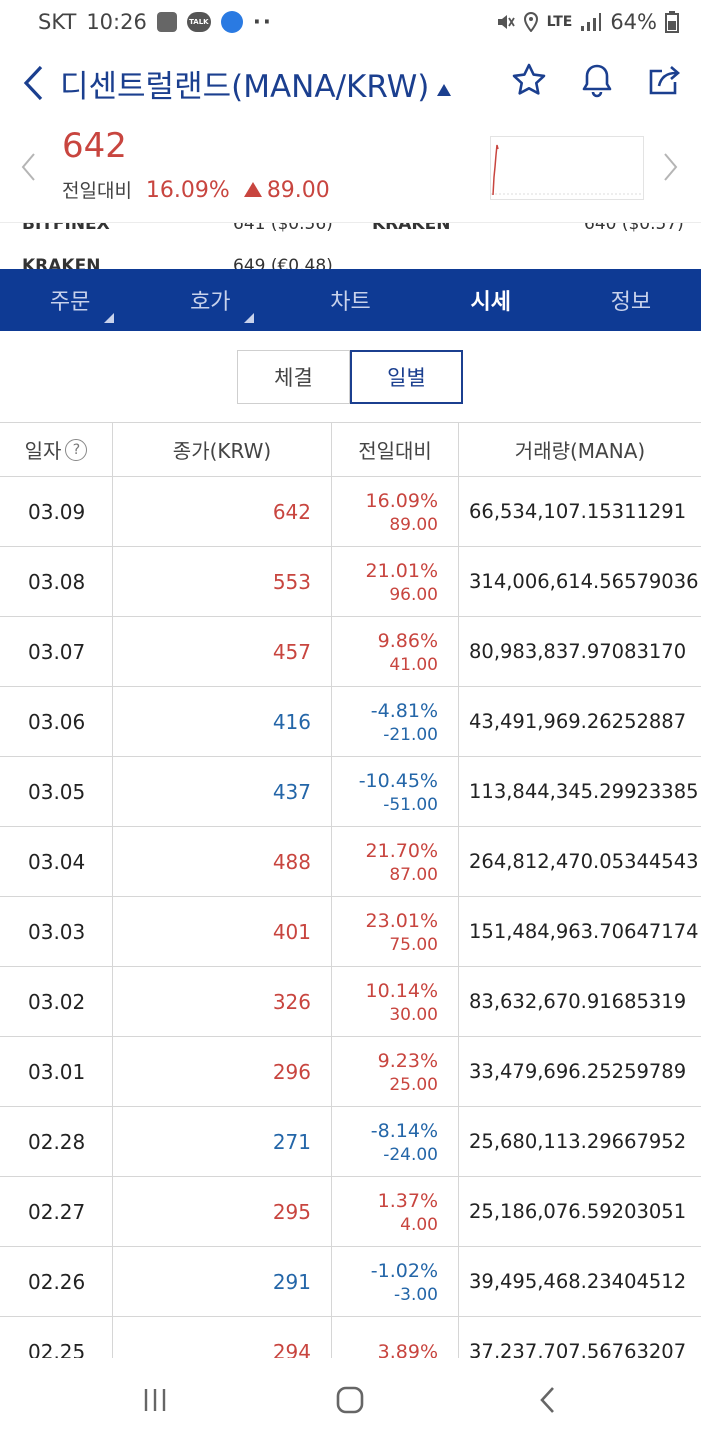 The image size is (701, 1440). Describe the element at coordinates (401, 920) in the screenshot. I see `row-change-pct: 23.01%` at that location.